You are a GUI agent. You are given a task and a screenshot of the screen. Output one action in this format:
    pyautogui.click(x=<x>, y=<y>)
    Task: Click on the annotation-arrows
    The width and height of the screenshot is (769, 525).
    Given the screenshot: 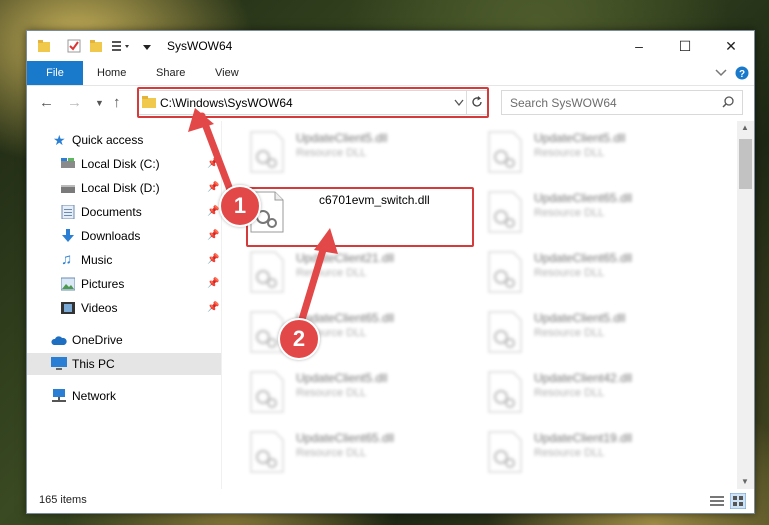 What is the action you would take?
    pyautogui.click(x=263, y=219)
    